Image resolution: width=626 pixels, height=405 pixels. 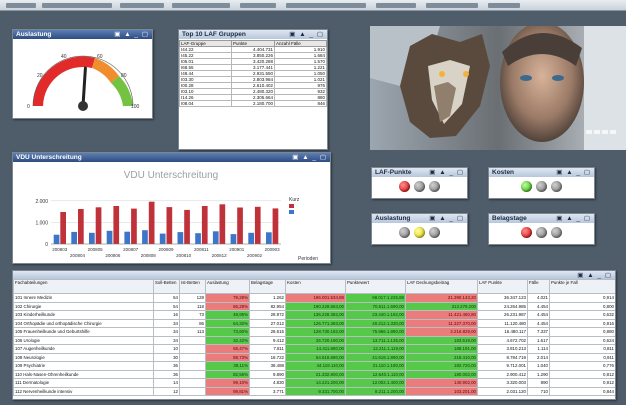 What do you see at coordinates (192, 391) in the screenshot?
I see `table-cell` at bounding box center [192, 391].